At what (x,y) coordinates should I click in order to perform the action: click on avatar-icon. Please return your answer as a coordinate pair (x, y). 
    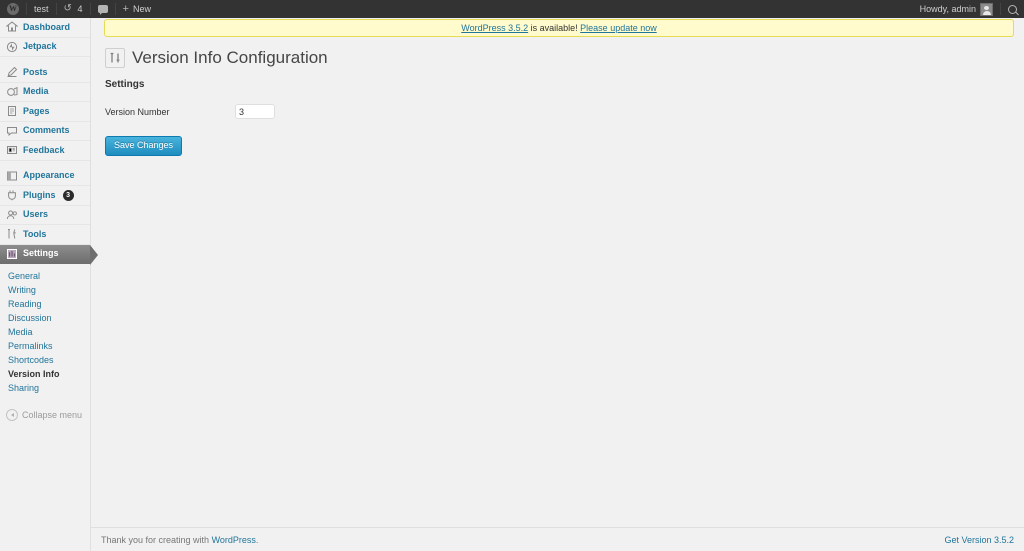
    Looking at the image, I should click on (986, 9).